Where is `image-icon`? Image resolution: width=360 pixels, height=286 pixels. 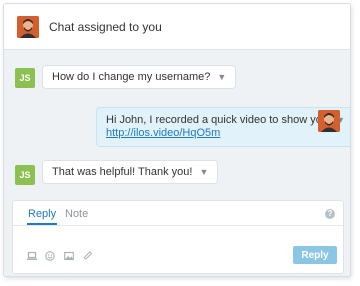
image-icon is located at coordinates (69, 256).